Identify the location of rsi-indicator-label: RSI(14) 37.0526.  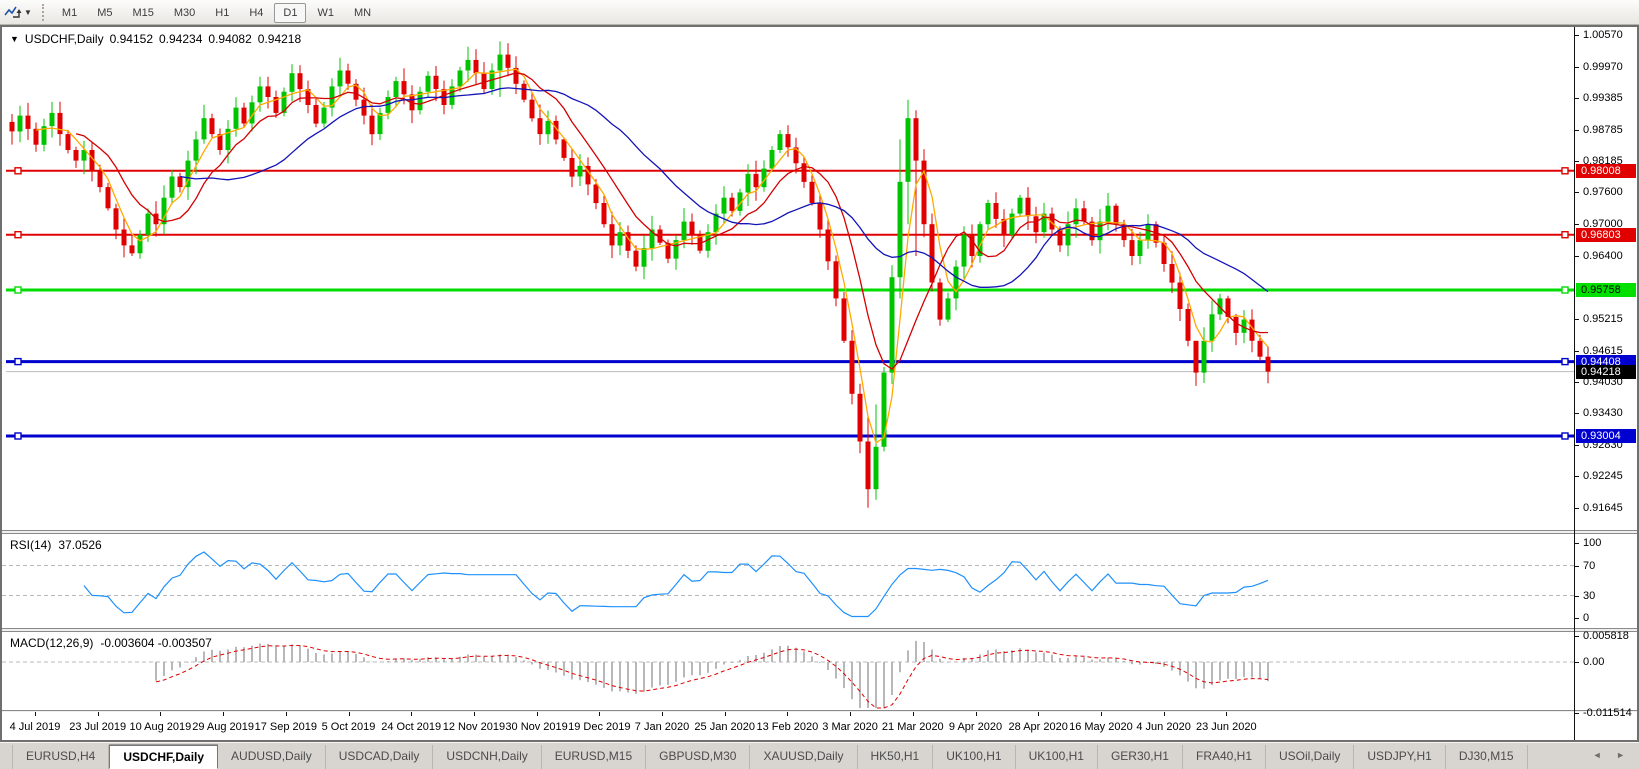
(56, 545).